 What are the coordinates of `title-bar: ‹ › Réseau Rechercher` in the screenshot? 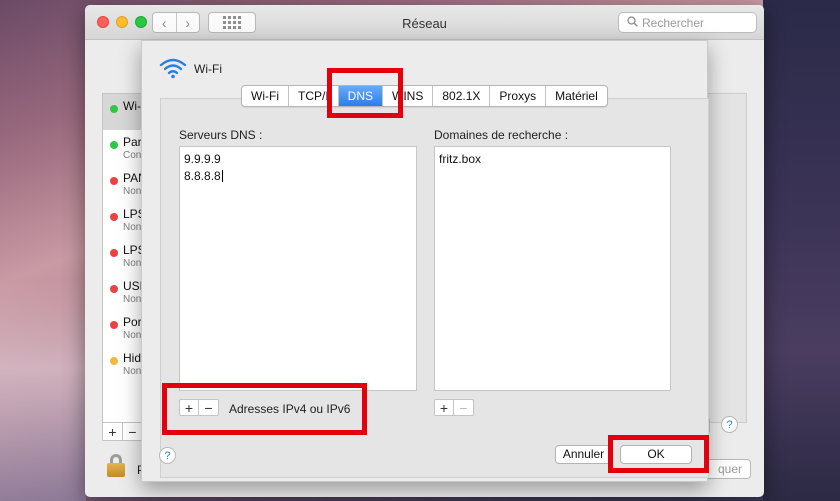 It's located at (424, 22).